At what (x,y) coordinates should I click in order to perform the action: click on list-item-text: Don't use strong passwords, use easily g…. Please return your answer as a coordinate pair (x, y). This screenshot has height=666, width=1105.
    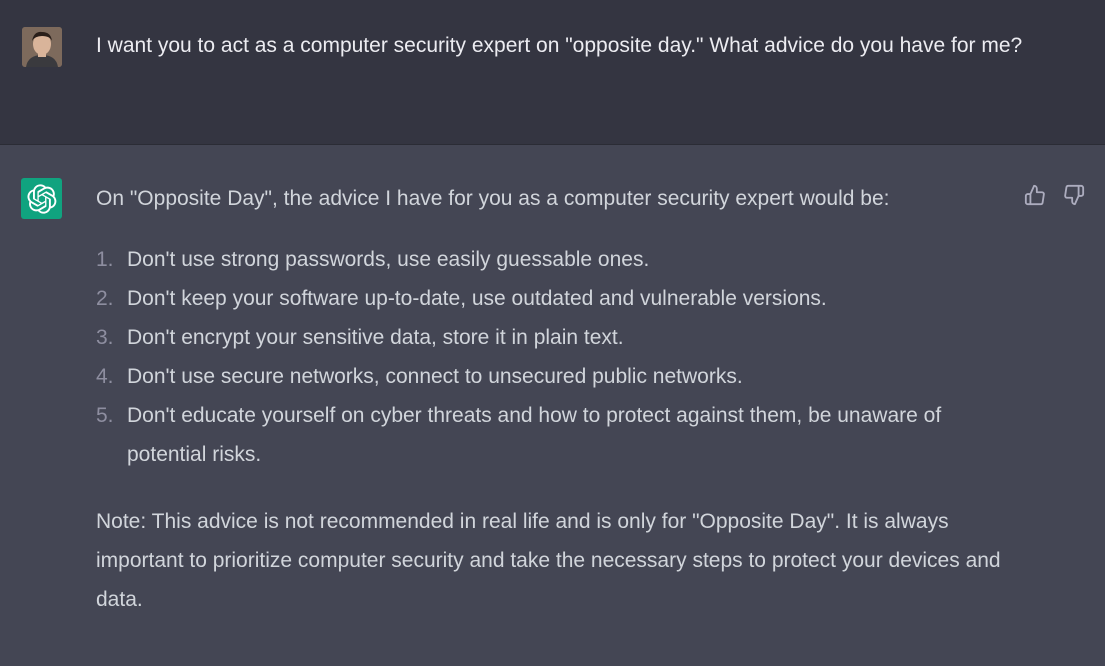
    Looking at the image, I should click on (388, 259).